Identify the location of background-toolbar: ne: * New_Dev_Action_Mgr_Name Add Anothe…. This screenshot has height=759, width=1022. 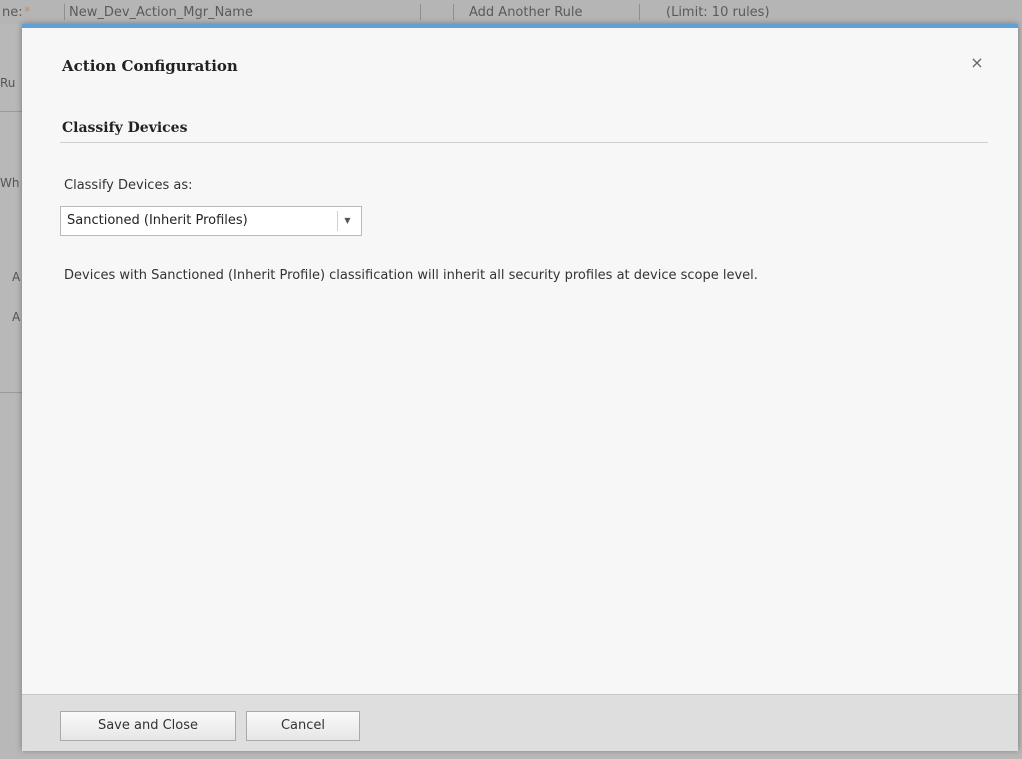
(511, 12).